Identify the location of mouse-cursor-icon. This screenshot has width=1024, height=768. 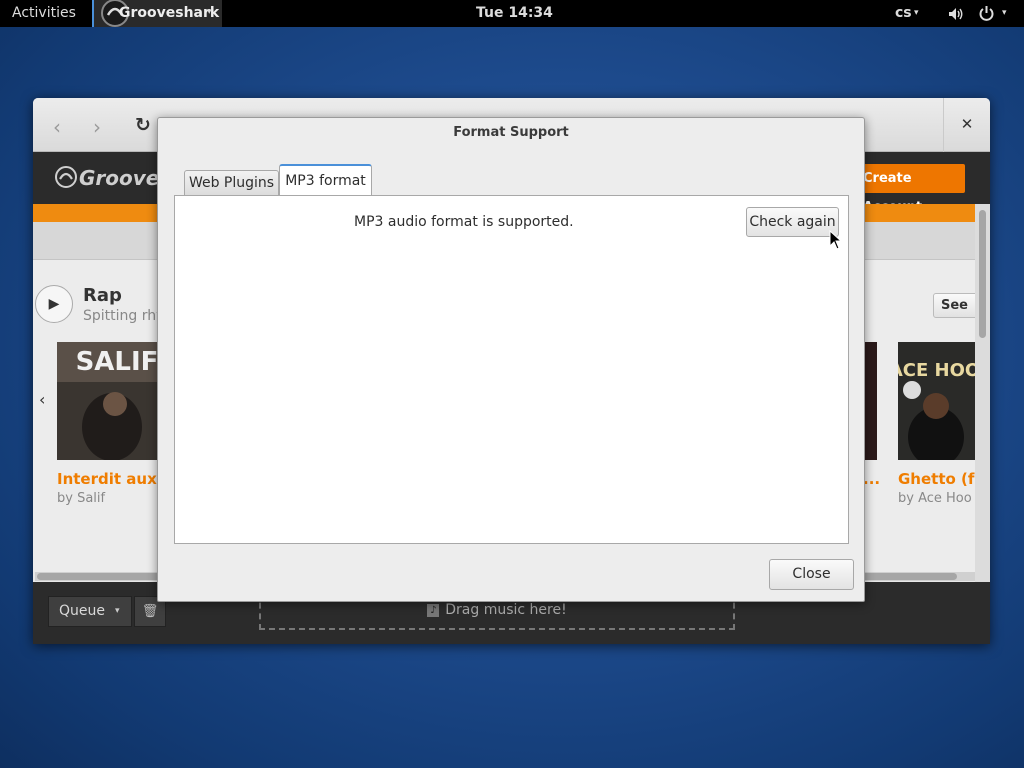
(836, 240).